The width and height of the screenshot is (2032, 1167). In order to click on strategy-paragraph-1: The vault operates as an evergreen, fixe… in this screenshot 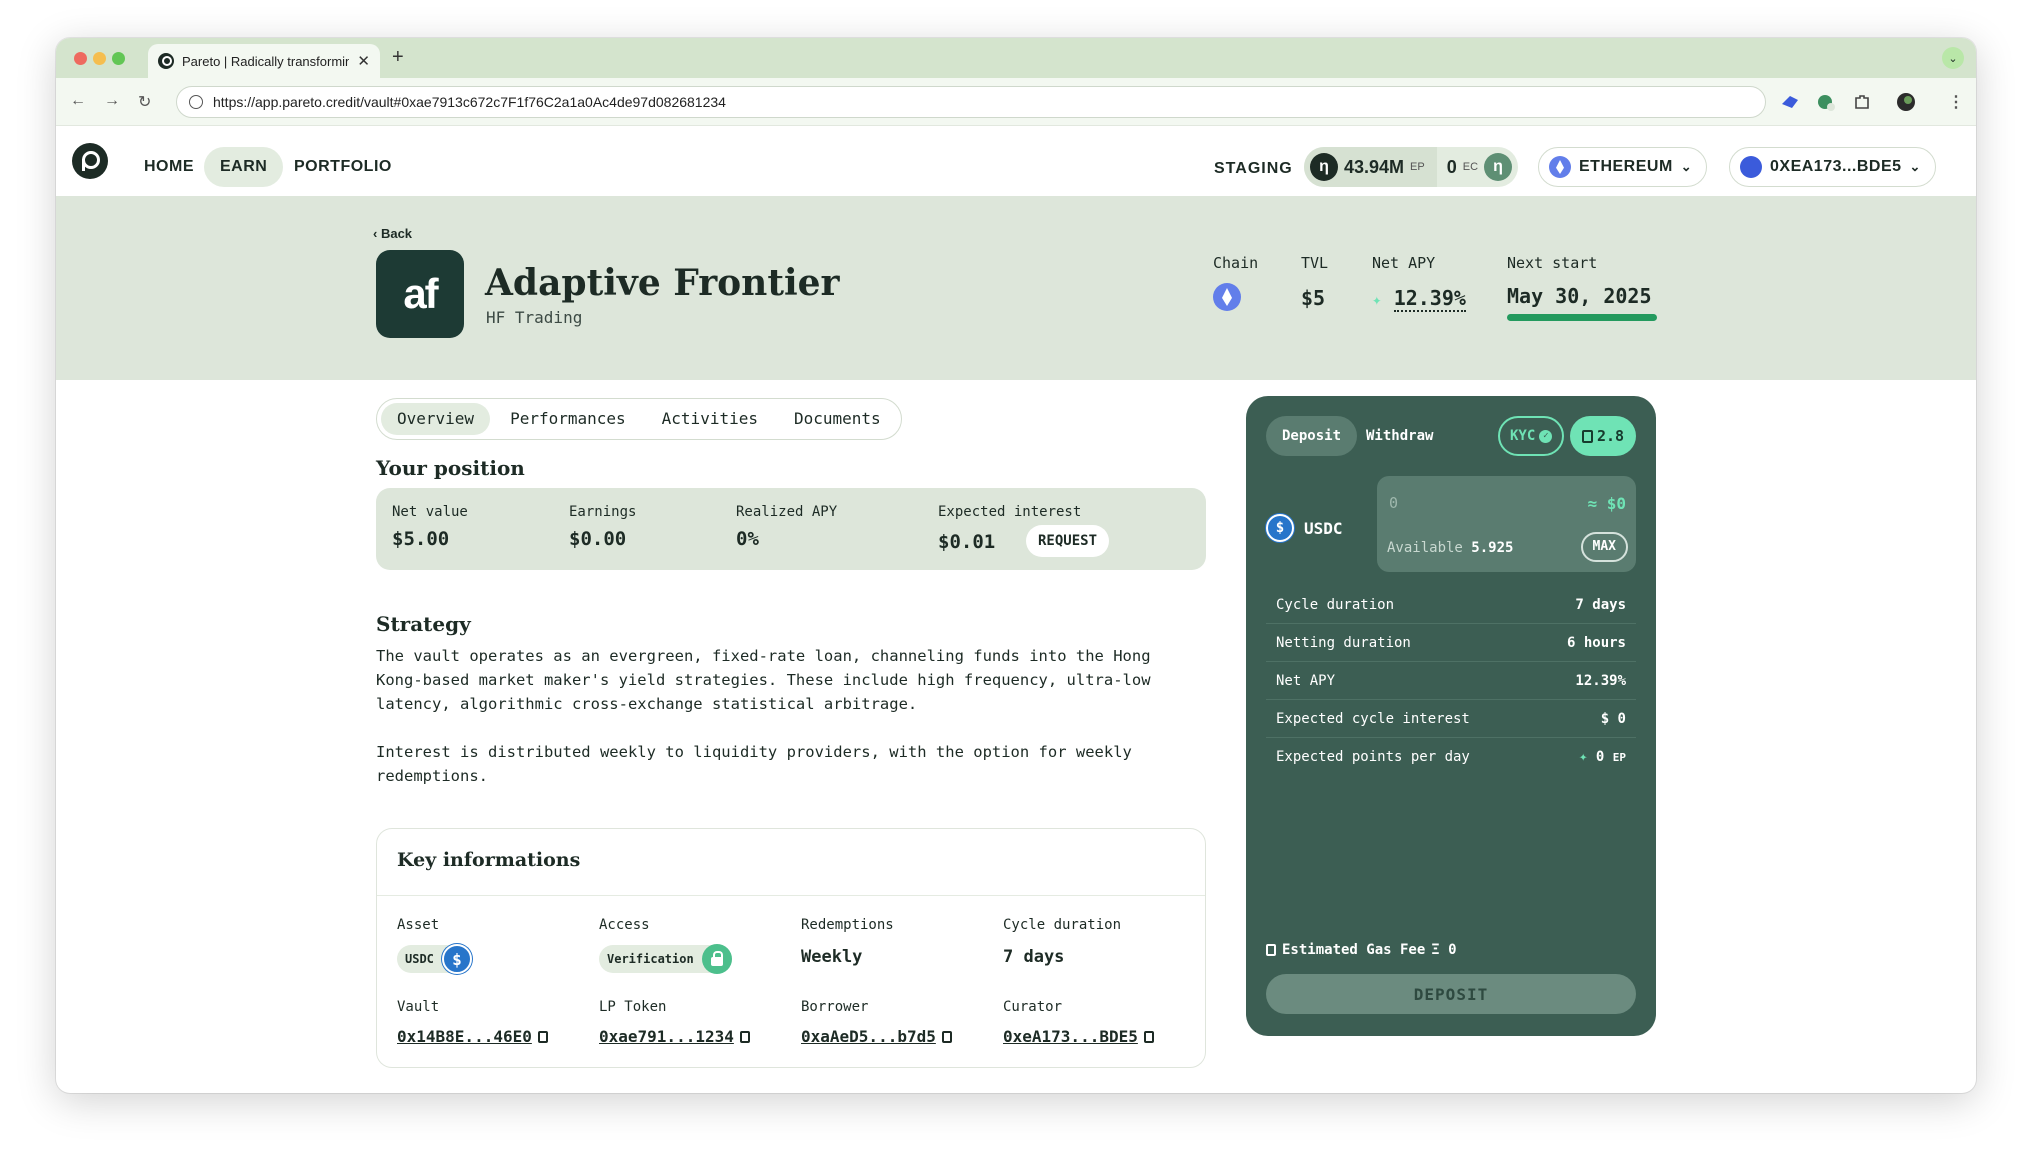, I will do `click(763, 680)`.